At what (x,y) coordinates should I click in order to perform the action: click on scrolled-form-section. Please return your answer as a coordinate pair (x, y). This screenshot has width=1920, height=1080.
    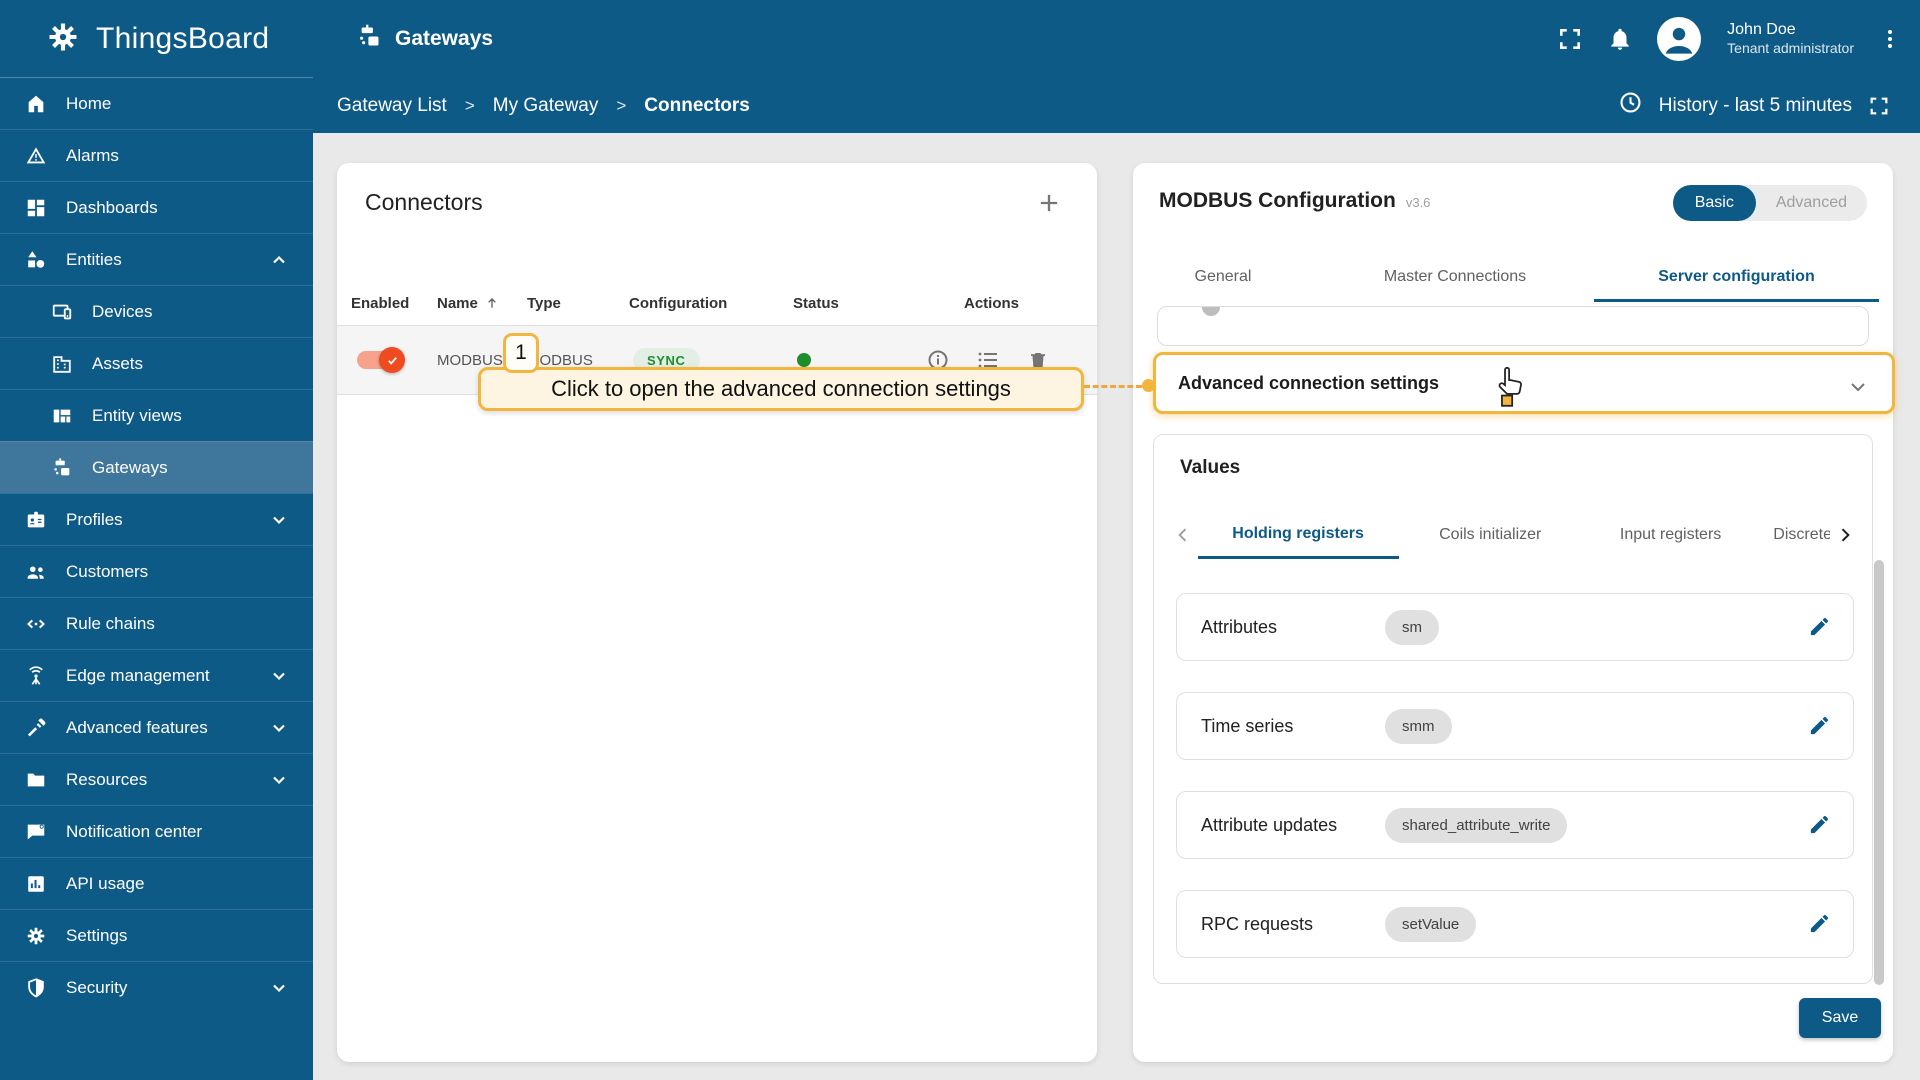
    Looking at the image, I should click on (1513, 326).